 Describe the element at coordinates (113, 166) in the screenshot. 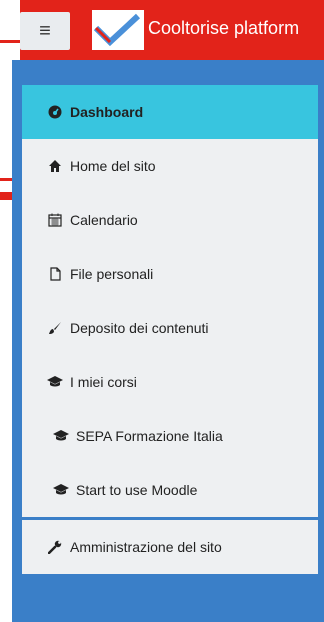

I see `nav-item-label: Home del sito` at that location.